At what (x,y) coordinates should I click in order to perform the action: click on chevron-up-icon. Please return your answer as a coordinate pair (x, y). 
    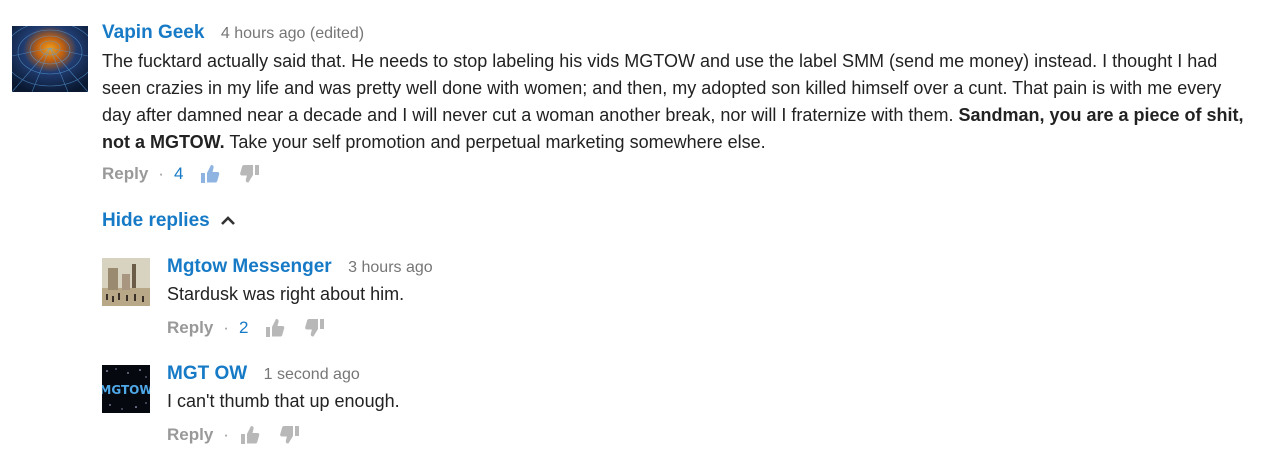
    Looking at the image, I should click on (228, 221).